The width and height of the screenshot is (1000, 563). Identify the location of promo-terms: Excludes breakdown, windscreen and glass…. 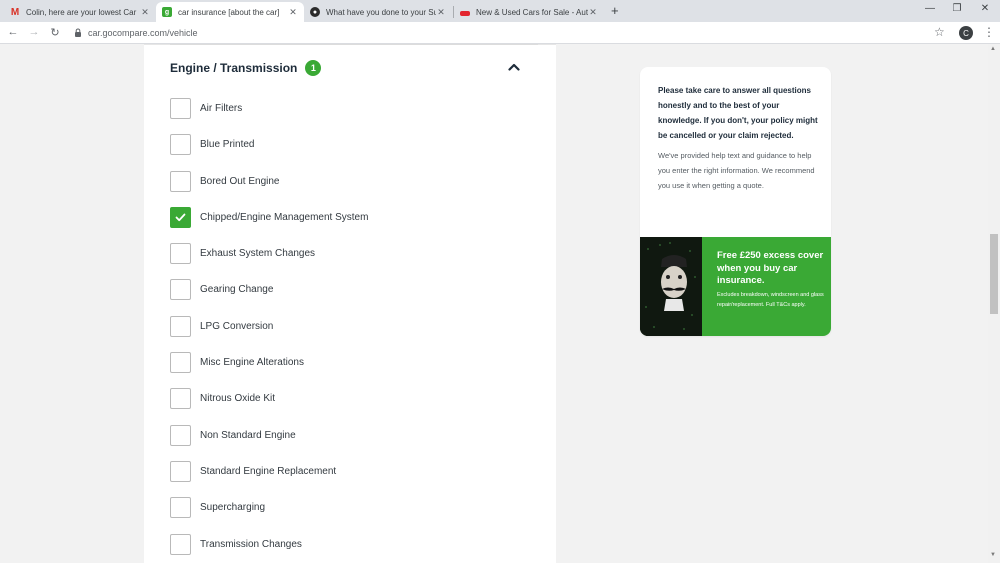
(770, 300).